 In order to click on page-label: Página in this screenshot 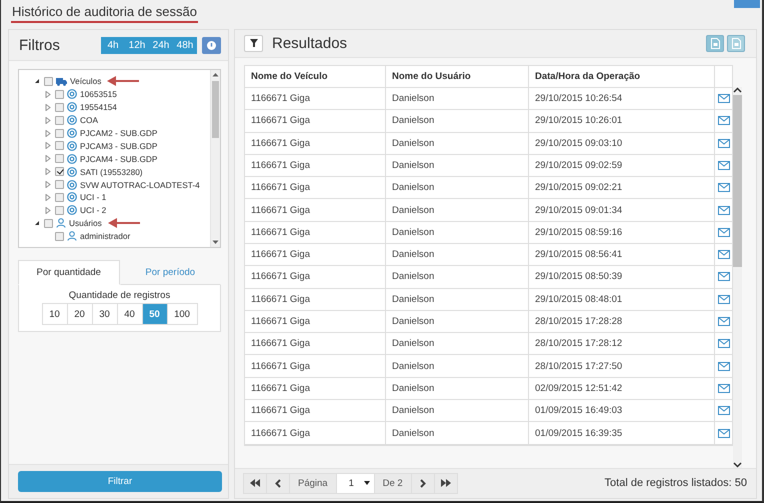, I will do `click(313, 483)`.